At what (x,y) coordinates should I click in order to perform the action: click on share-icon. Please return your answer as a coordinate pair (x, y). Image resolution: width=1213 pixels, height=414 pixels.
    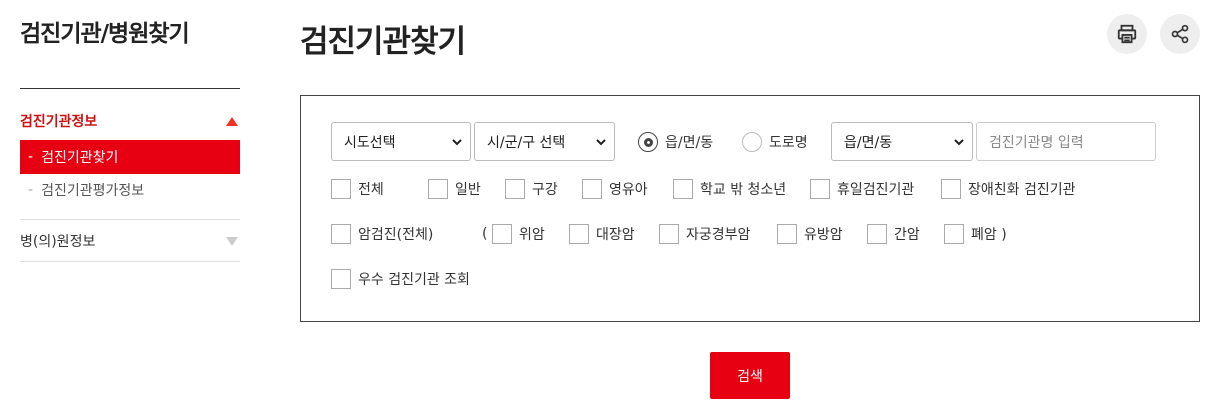
    Looking at the image, I should click on (1180, 34).